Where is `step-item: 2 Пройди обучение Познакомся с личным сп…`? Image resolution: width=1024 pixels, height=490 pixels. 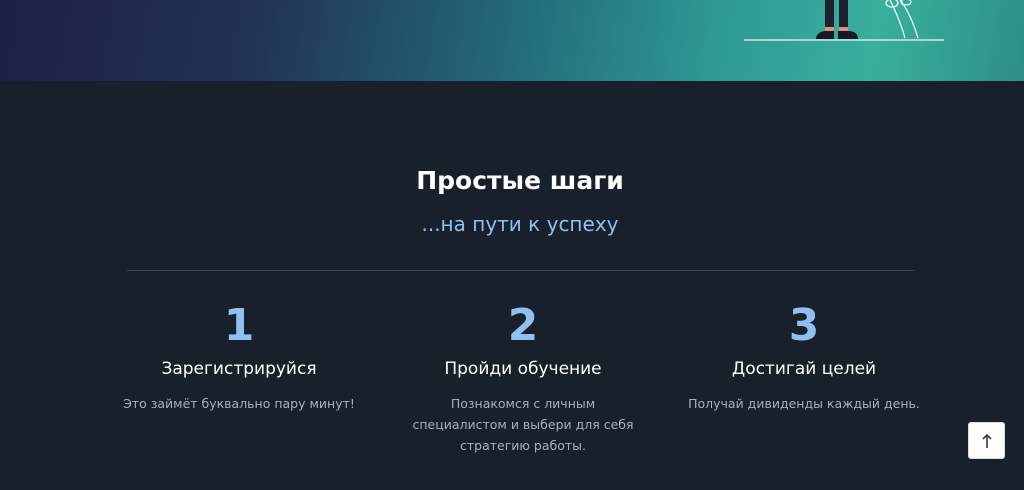 step-item: 2 Пройди обучение Познакомся с личным сп… is located at coordinates (523, 376).